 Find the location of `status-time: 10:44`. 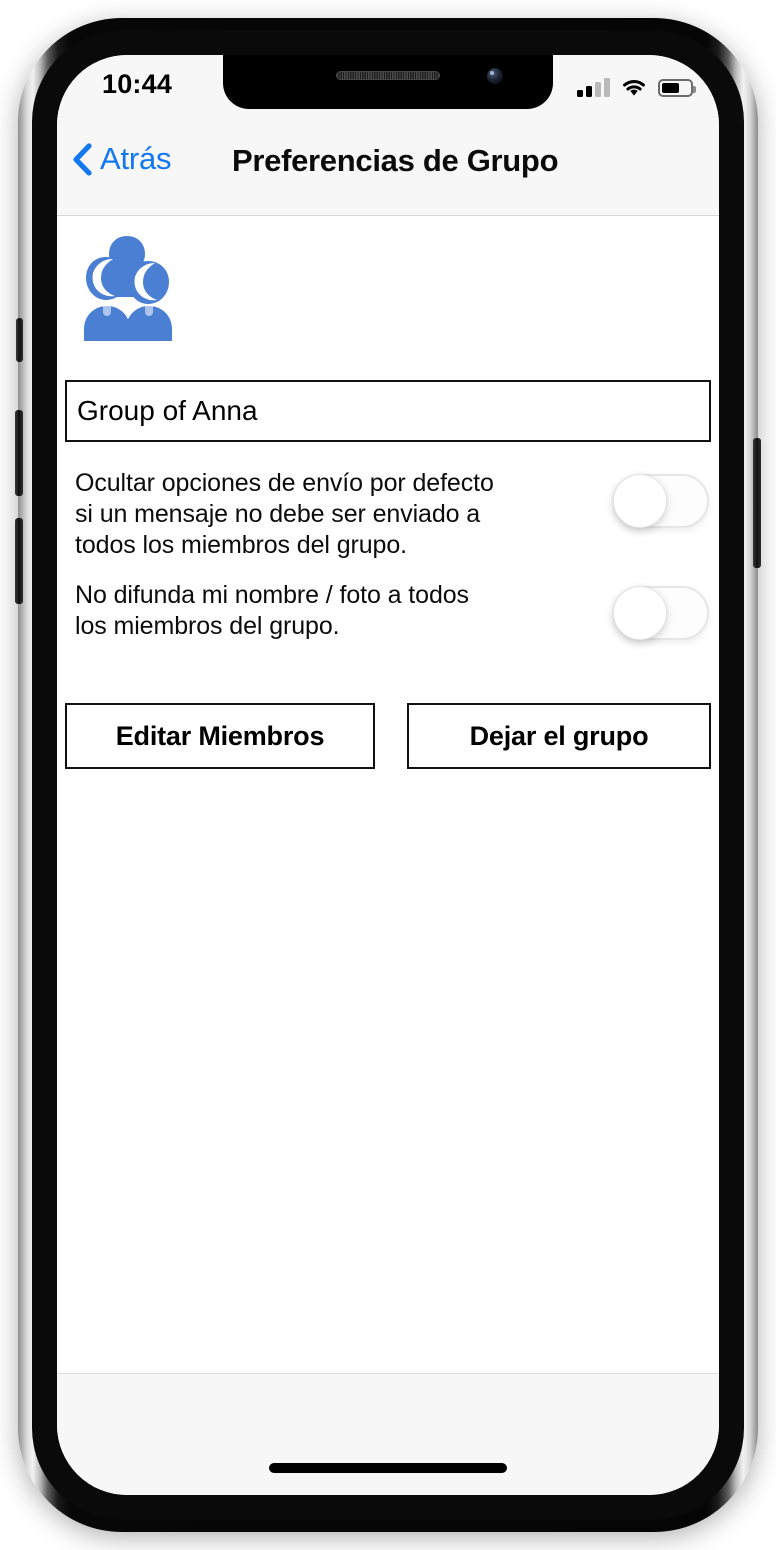

status-time: 10:44 is located at coordinates (137, 84).